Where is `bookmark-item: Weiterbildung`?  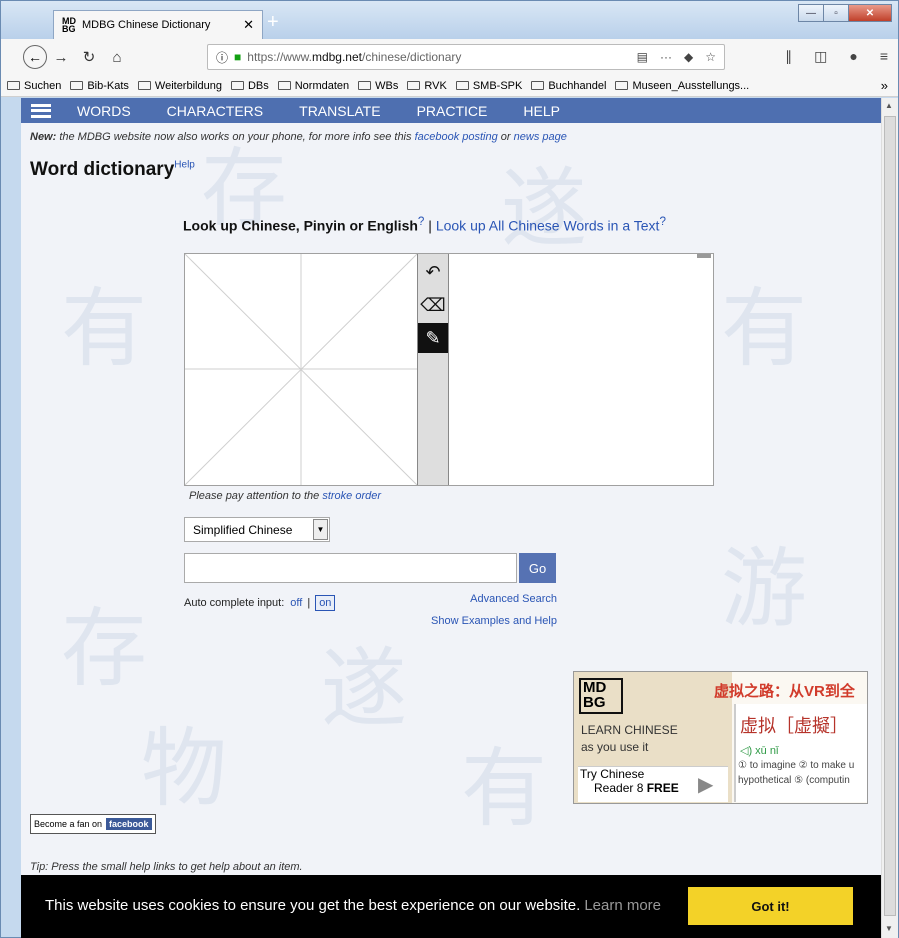
bookmark-item: Weiterbildung is located at coordinates (179, 86).